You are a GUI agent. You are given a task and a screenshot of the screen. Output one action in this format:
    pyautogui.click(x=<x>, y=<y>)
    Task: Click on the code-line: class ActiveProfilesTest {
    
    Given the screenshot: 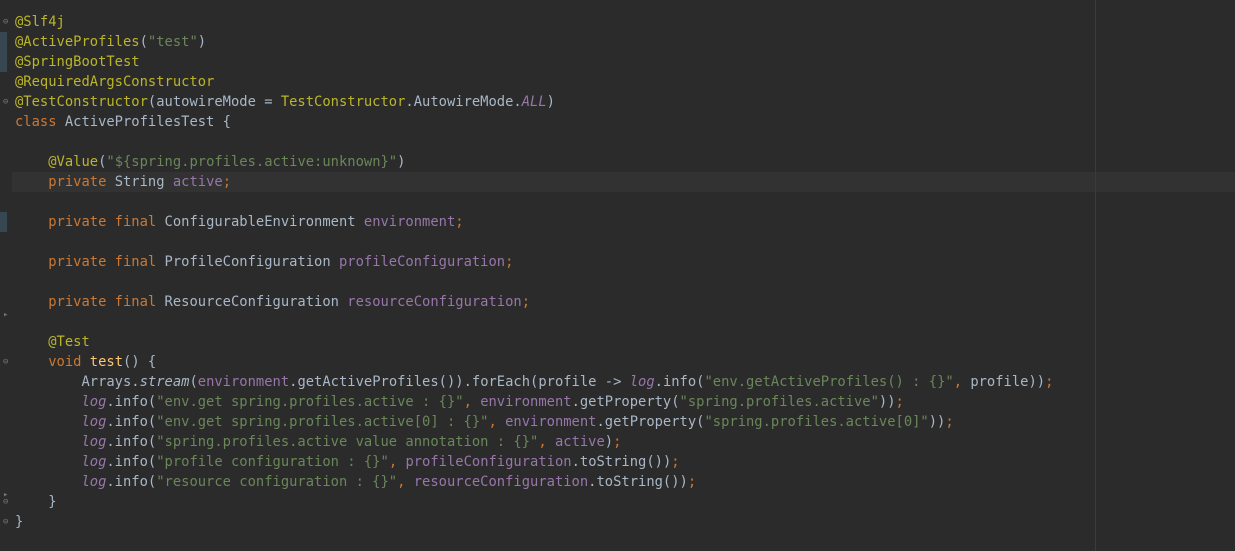 What is the action you would take?
    pyautogui.click(x=534, y=122)
    